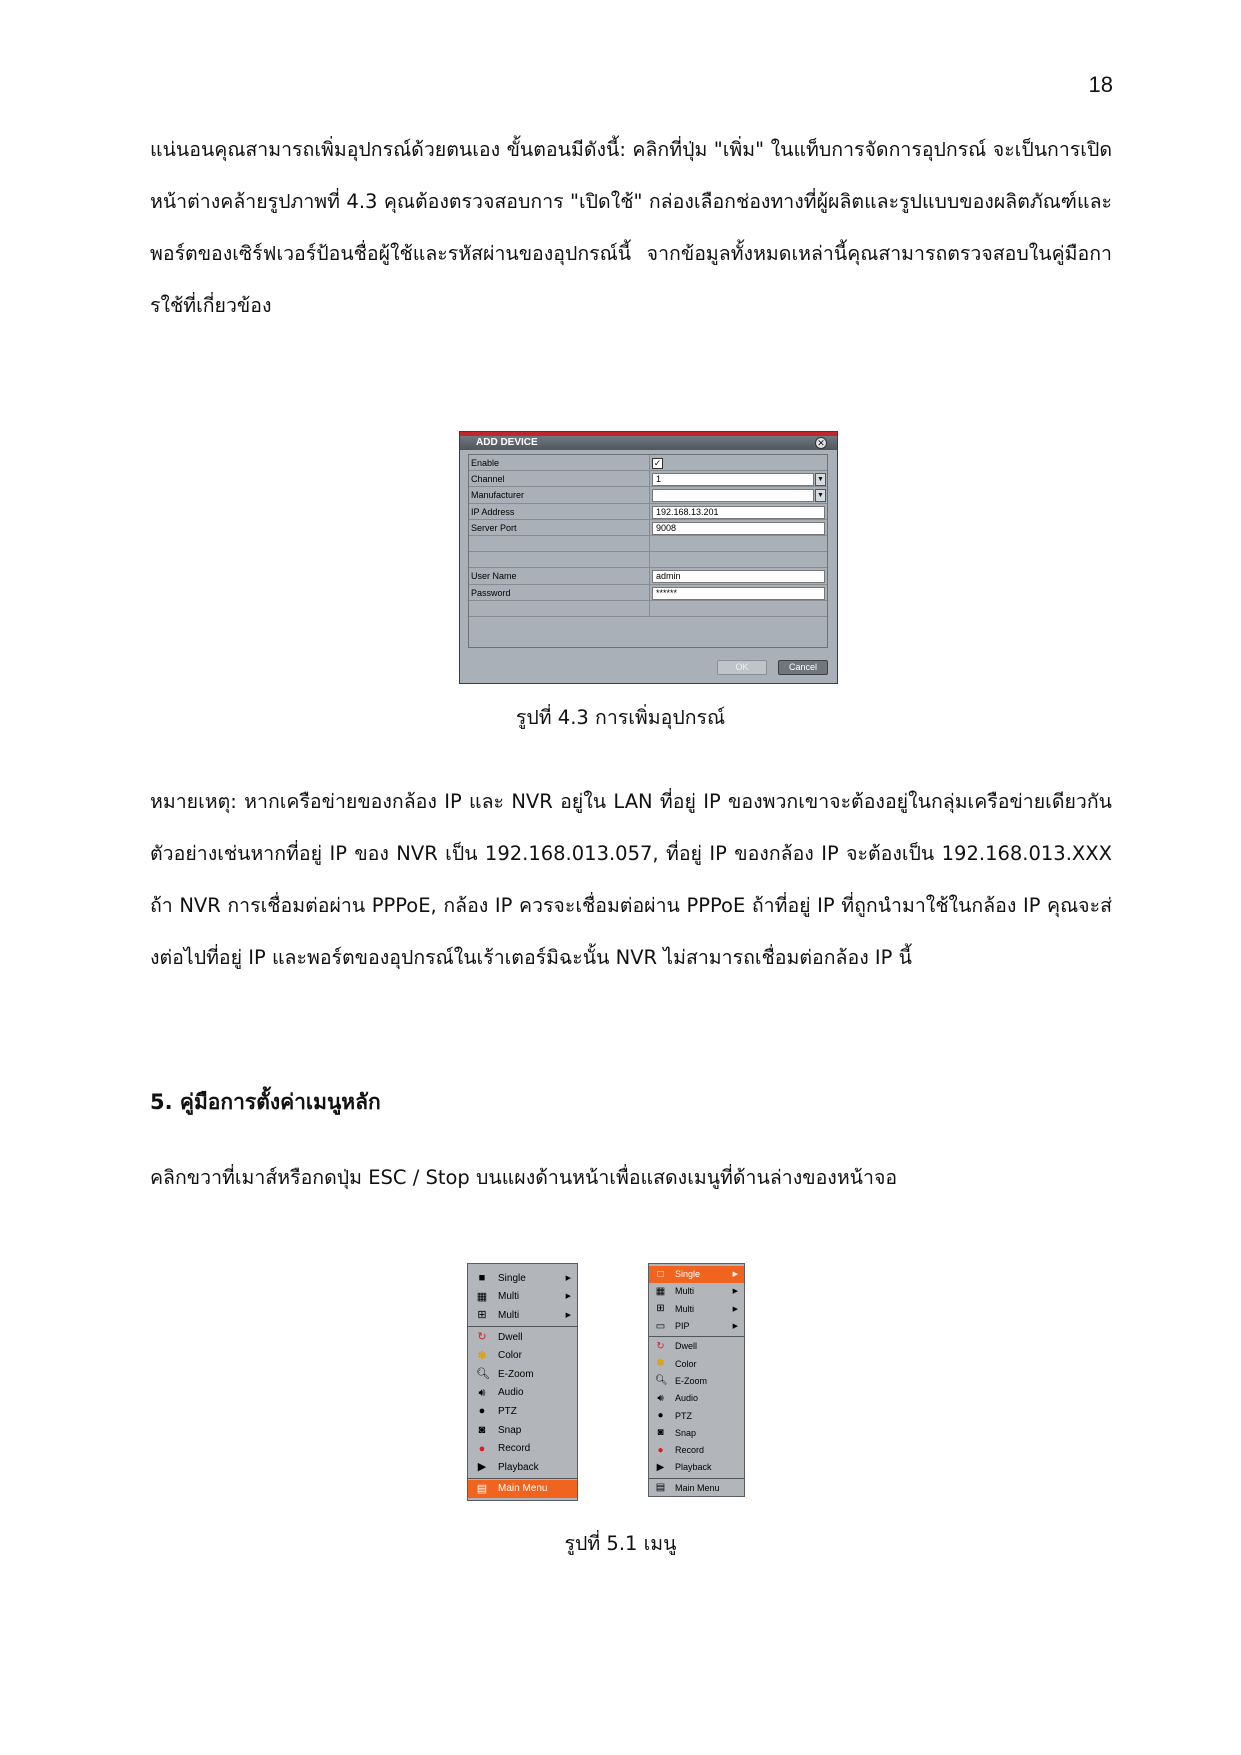 This screenshot has width=1241, height=1755. Describe the element at coordinates (742, 667) in the screenshot. I see `ok-button: OK` at that location.